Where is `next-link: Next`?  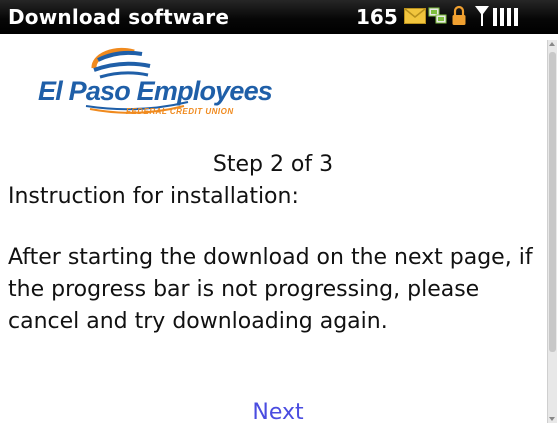
next-link: Next is located at coordinates (278, 410).